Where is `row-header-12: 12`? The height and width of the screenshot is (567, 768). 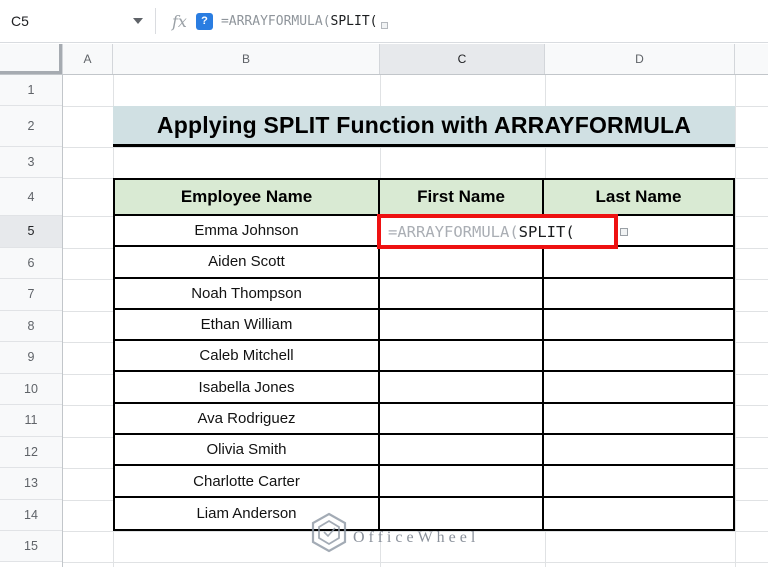 row-header-12: 12 is located at coordinates (31, 452).